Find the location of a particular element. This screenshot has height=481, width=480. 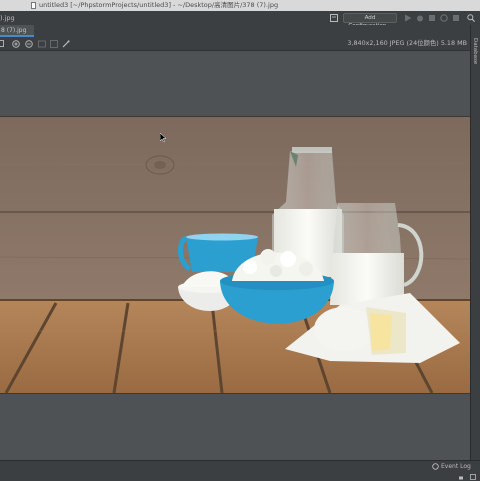

zoom-out-icon is located at coordinates (29, 44).